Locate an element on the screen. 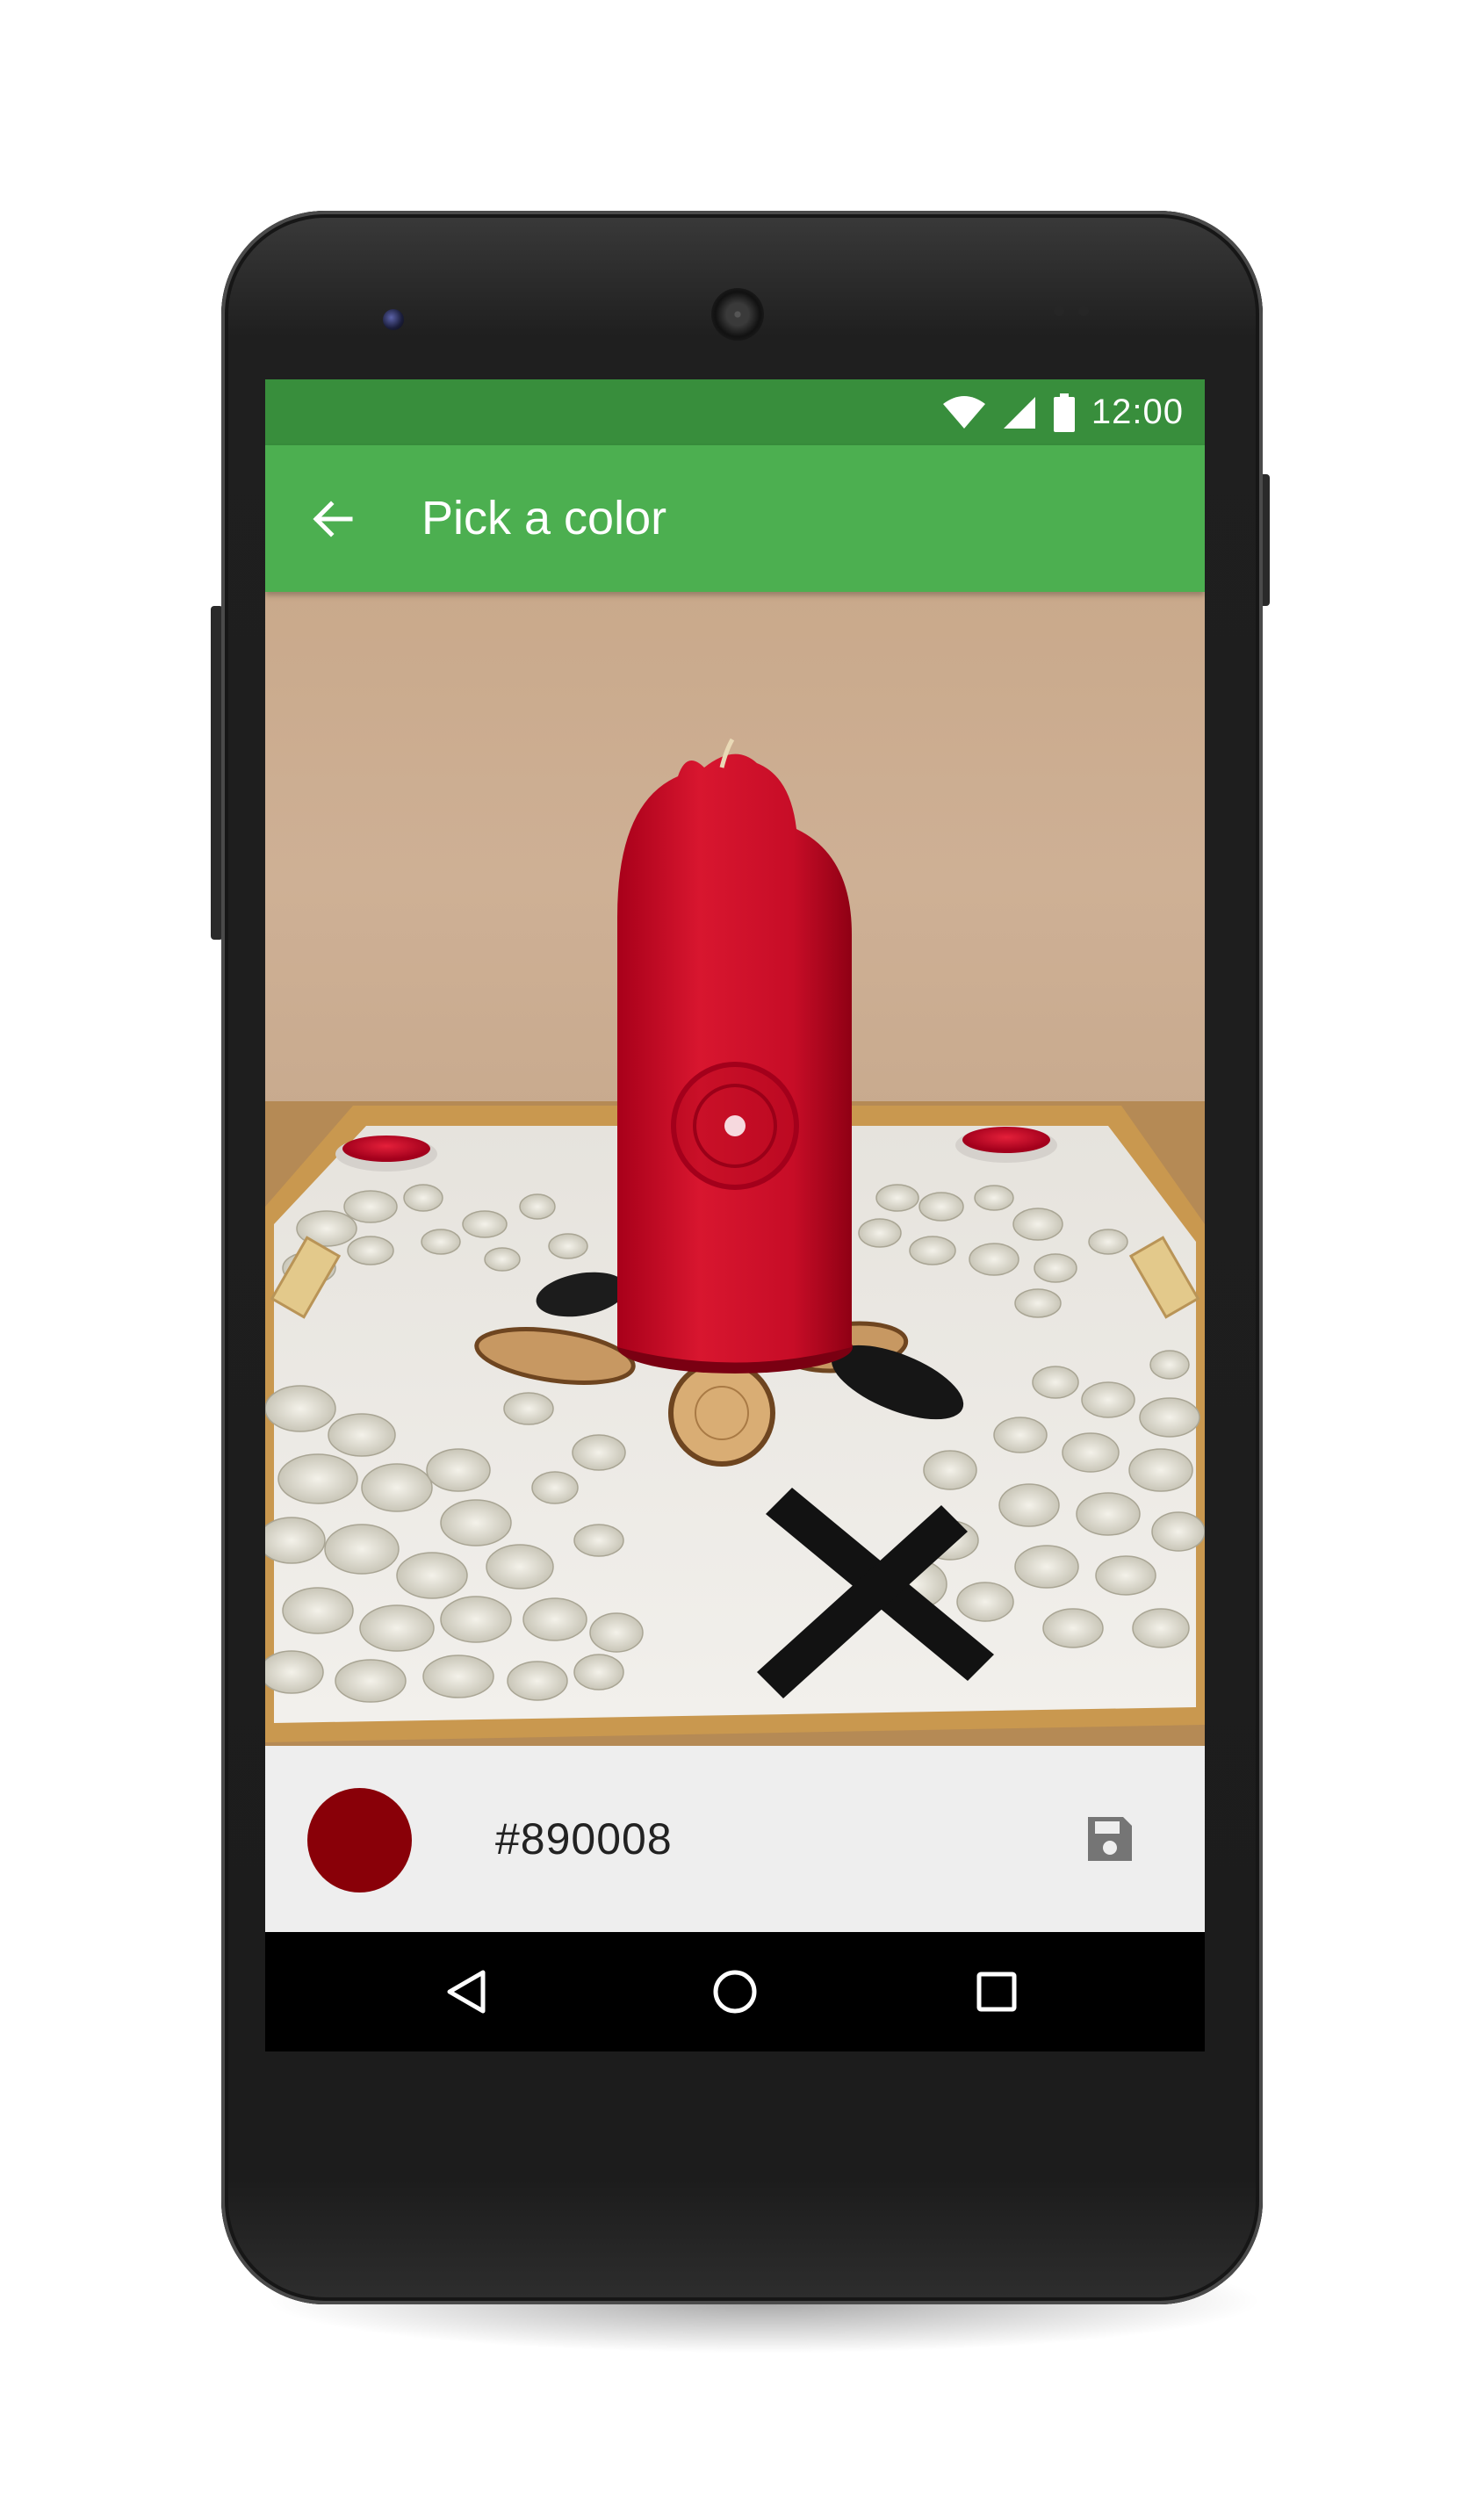 This screenshot has height=2509, width=1484. signal-icon is located at coordinates (1019, 412).